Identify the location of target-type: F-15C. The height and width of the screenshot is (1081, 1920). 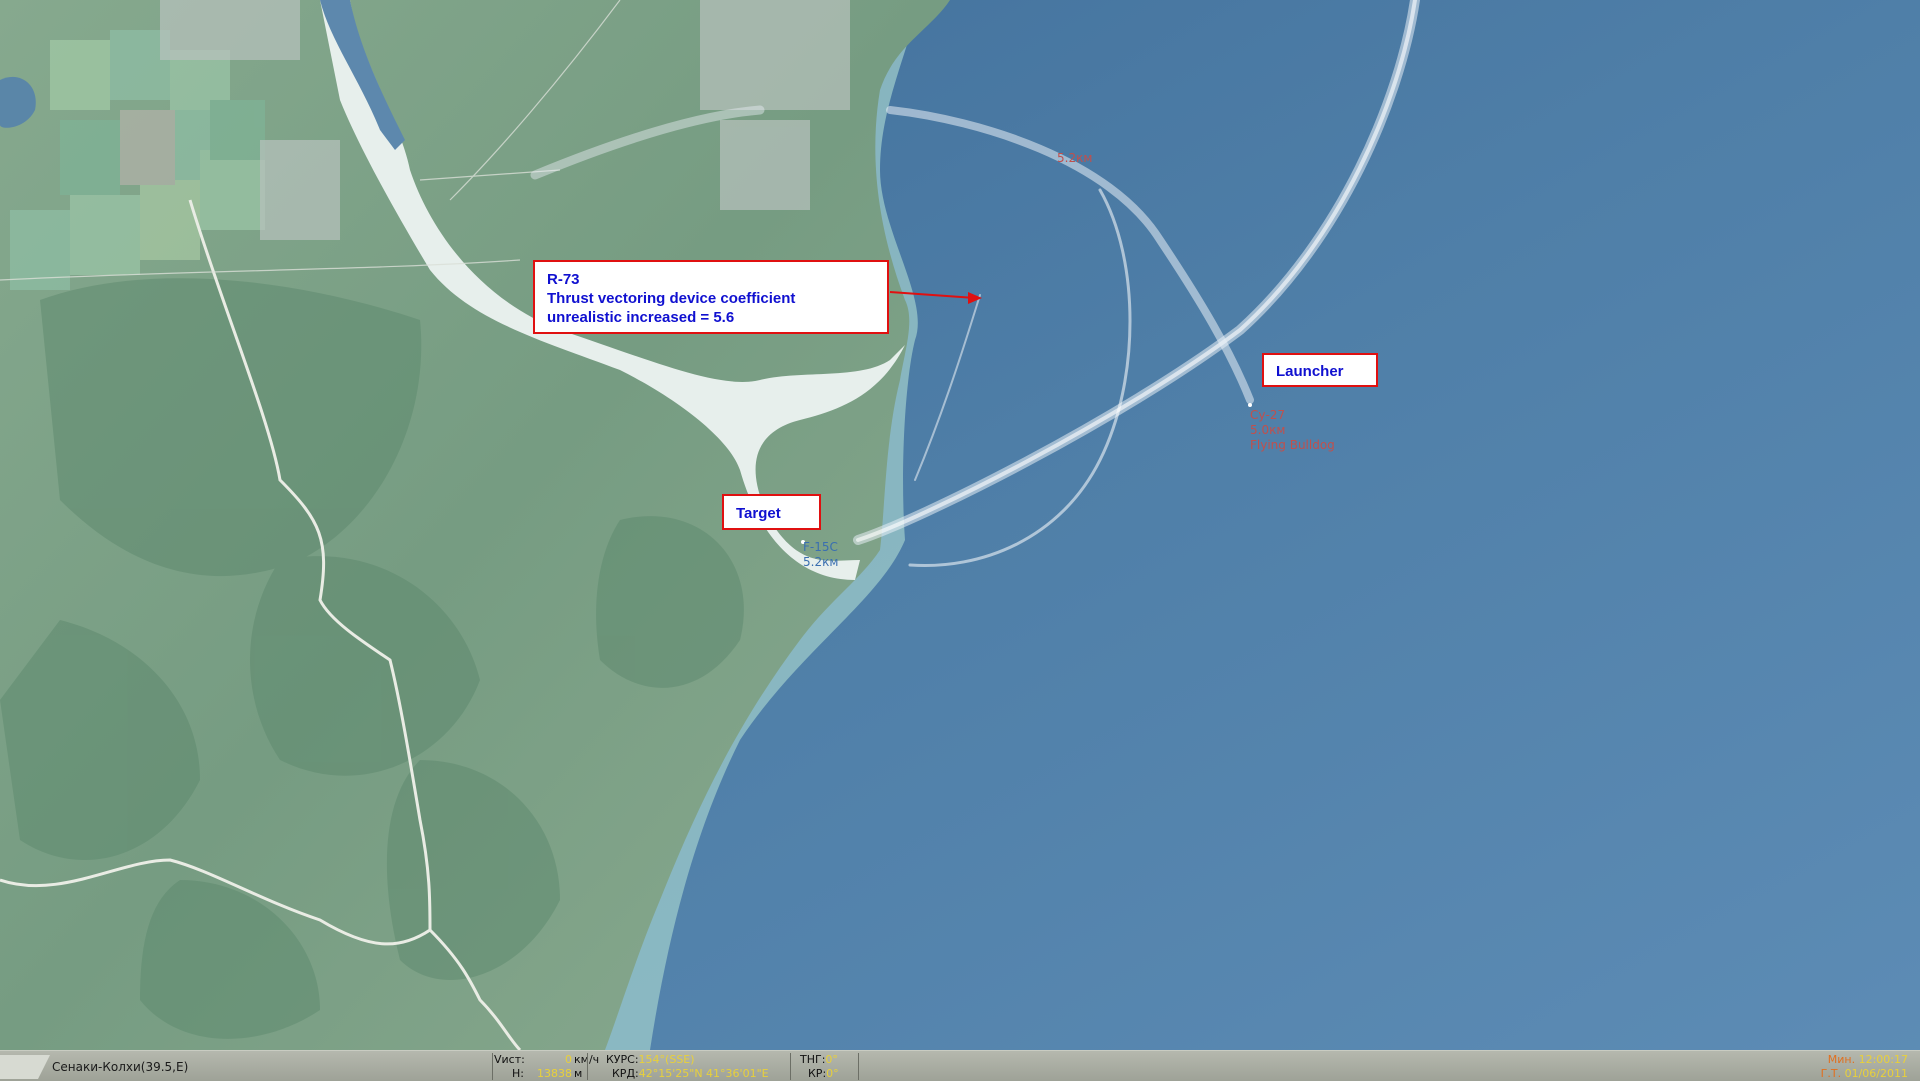
(820, 547).